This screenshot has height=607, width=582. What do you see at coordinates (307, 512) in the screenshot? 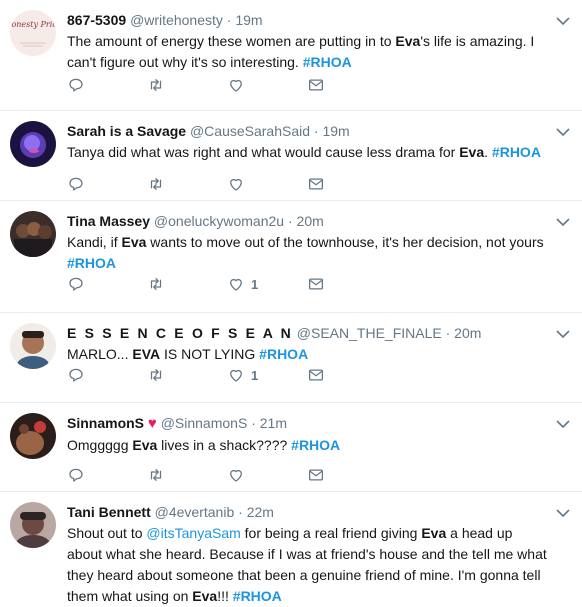
I see `tweet-header: Tani Bennett @4evertanib · 22m` at bounding box center [307, 512].